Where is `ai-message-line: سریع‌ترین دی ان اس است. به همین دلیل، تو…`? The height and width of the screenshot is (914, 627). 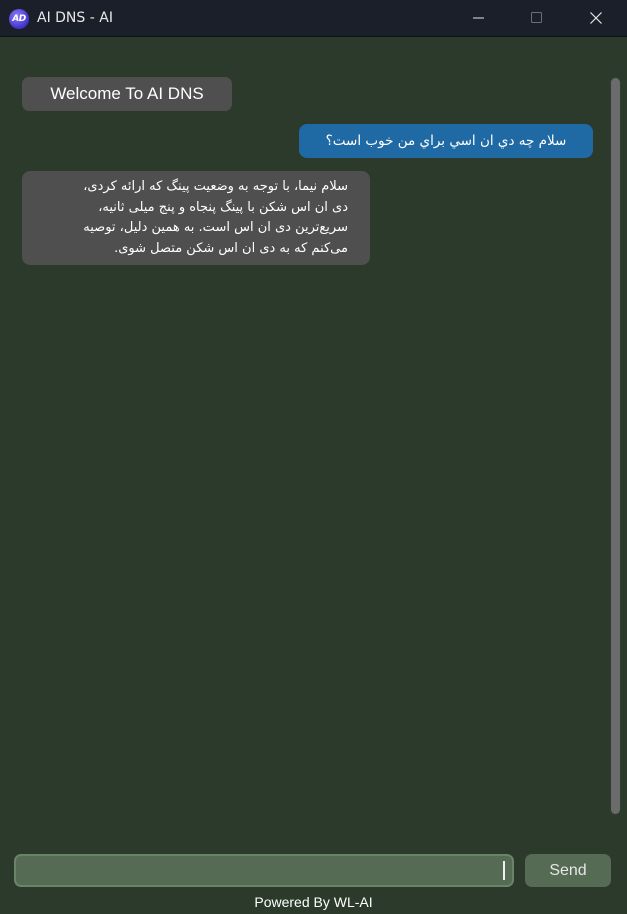
ai-message-line: سریع‌ترین دی ان اس است. به همین دلیل، تو… is located at coordinates (215, 227).